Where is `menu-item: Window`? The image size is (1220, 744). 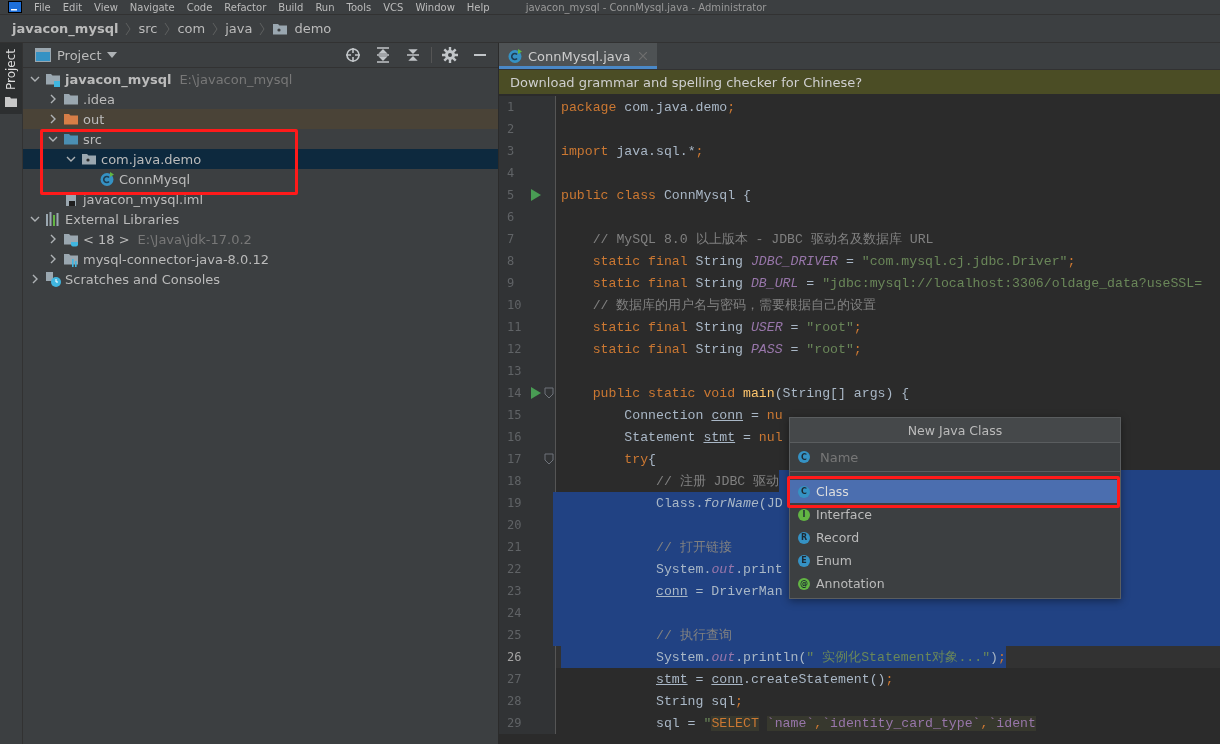
menu-item: Window is located at coordinates (435, 7).